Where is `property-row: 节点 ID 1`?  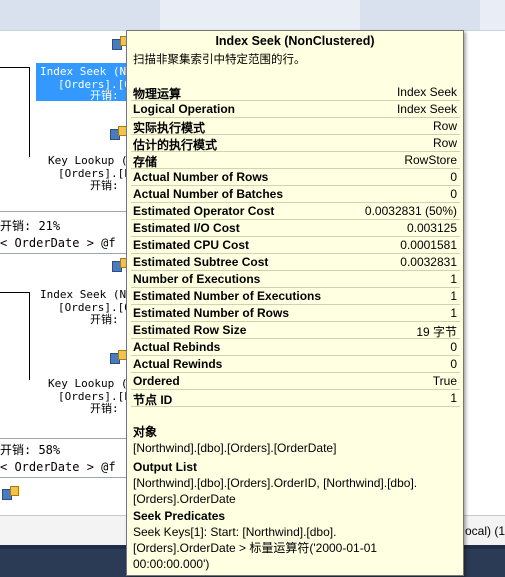 property-row: 节点 ID 1 is located at coordinates (295, 398).